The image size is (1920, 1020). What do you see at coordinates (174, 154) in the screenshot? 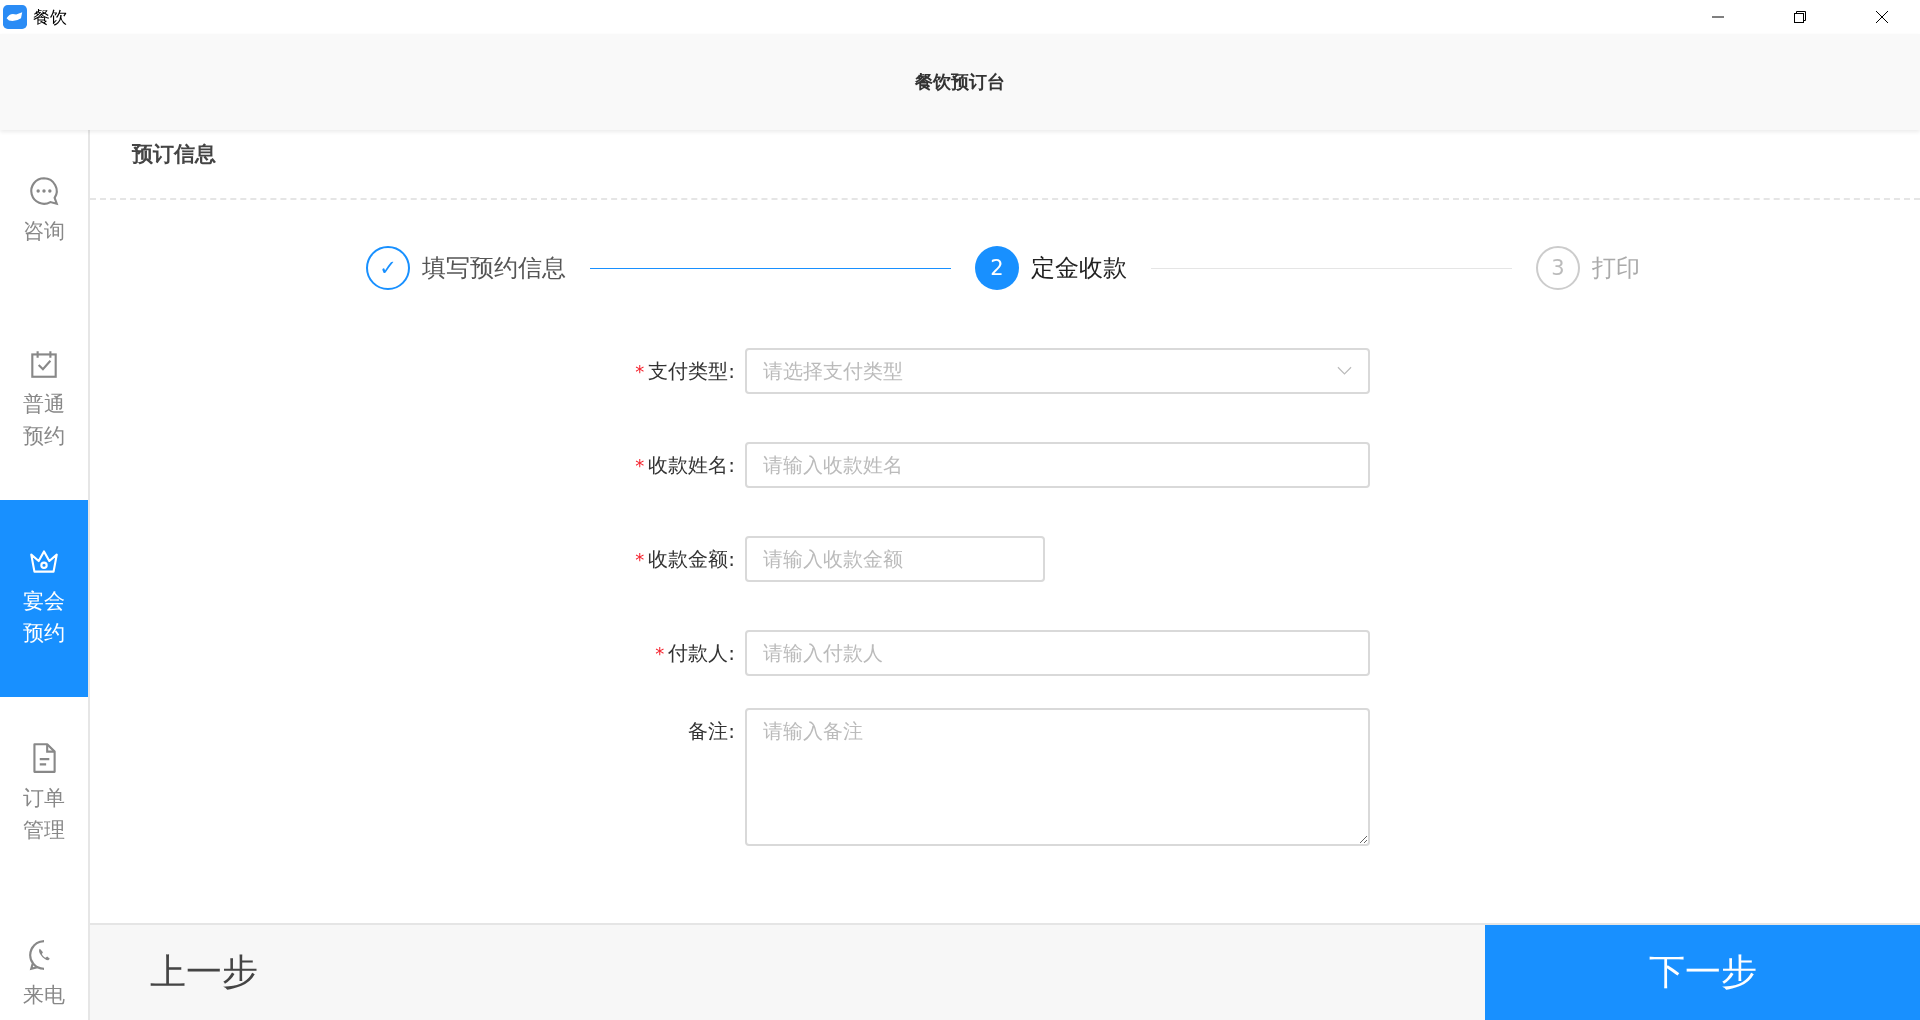
I see `section-title: 预订信息` at bounding box center [174, 154].